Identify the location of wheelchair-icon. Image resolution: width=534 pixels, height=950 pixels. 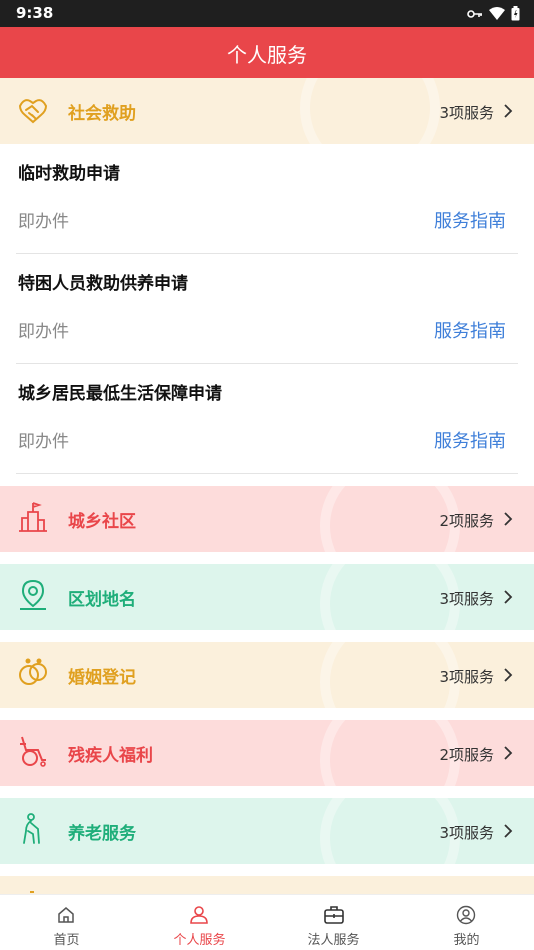
(33, 751).